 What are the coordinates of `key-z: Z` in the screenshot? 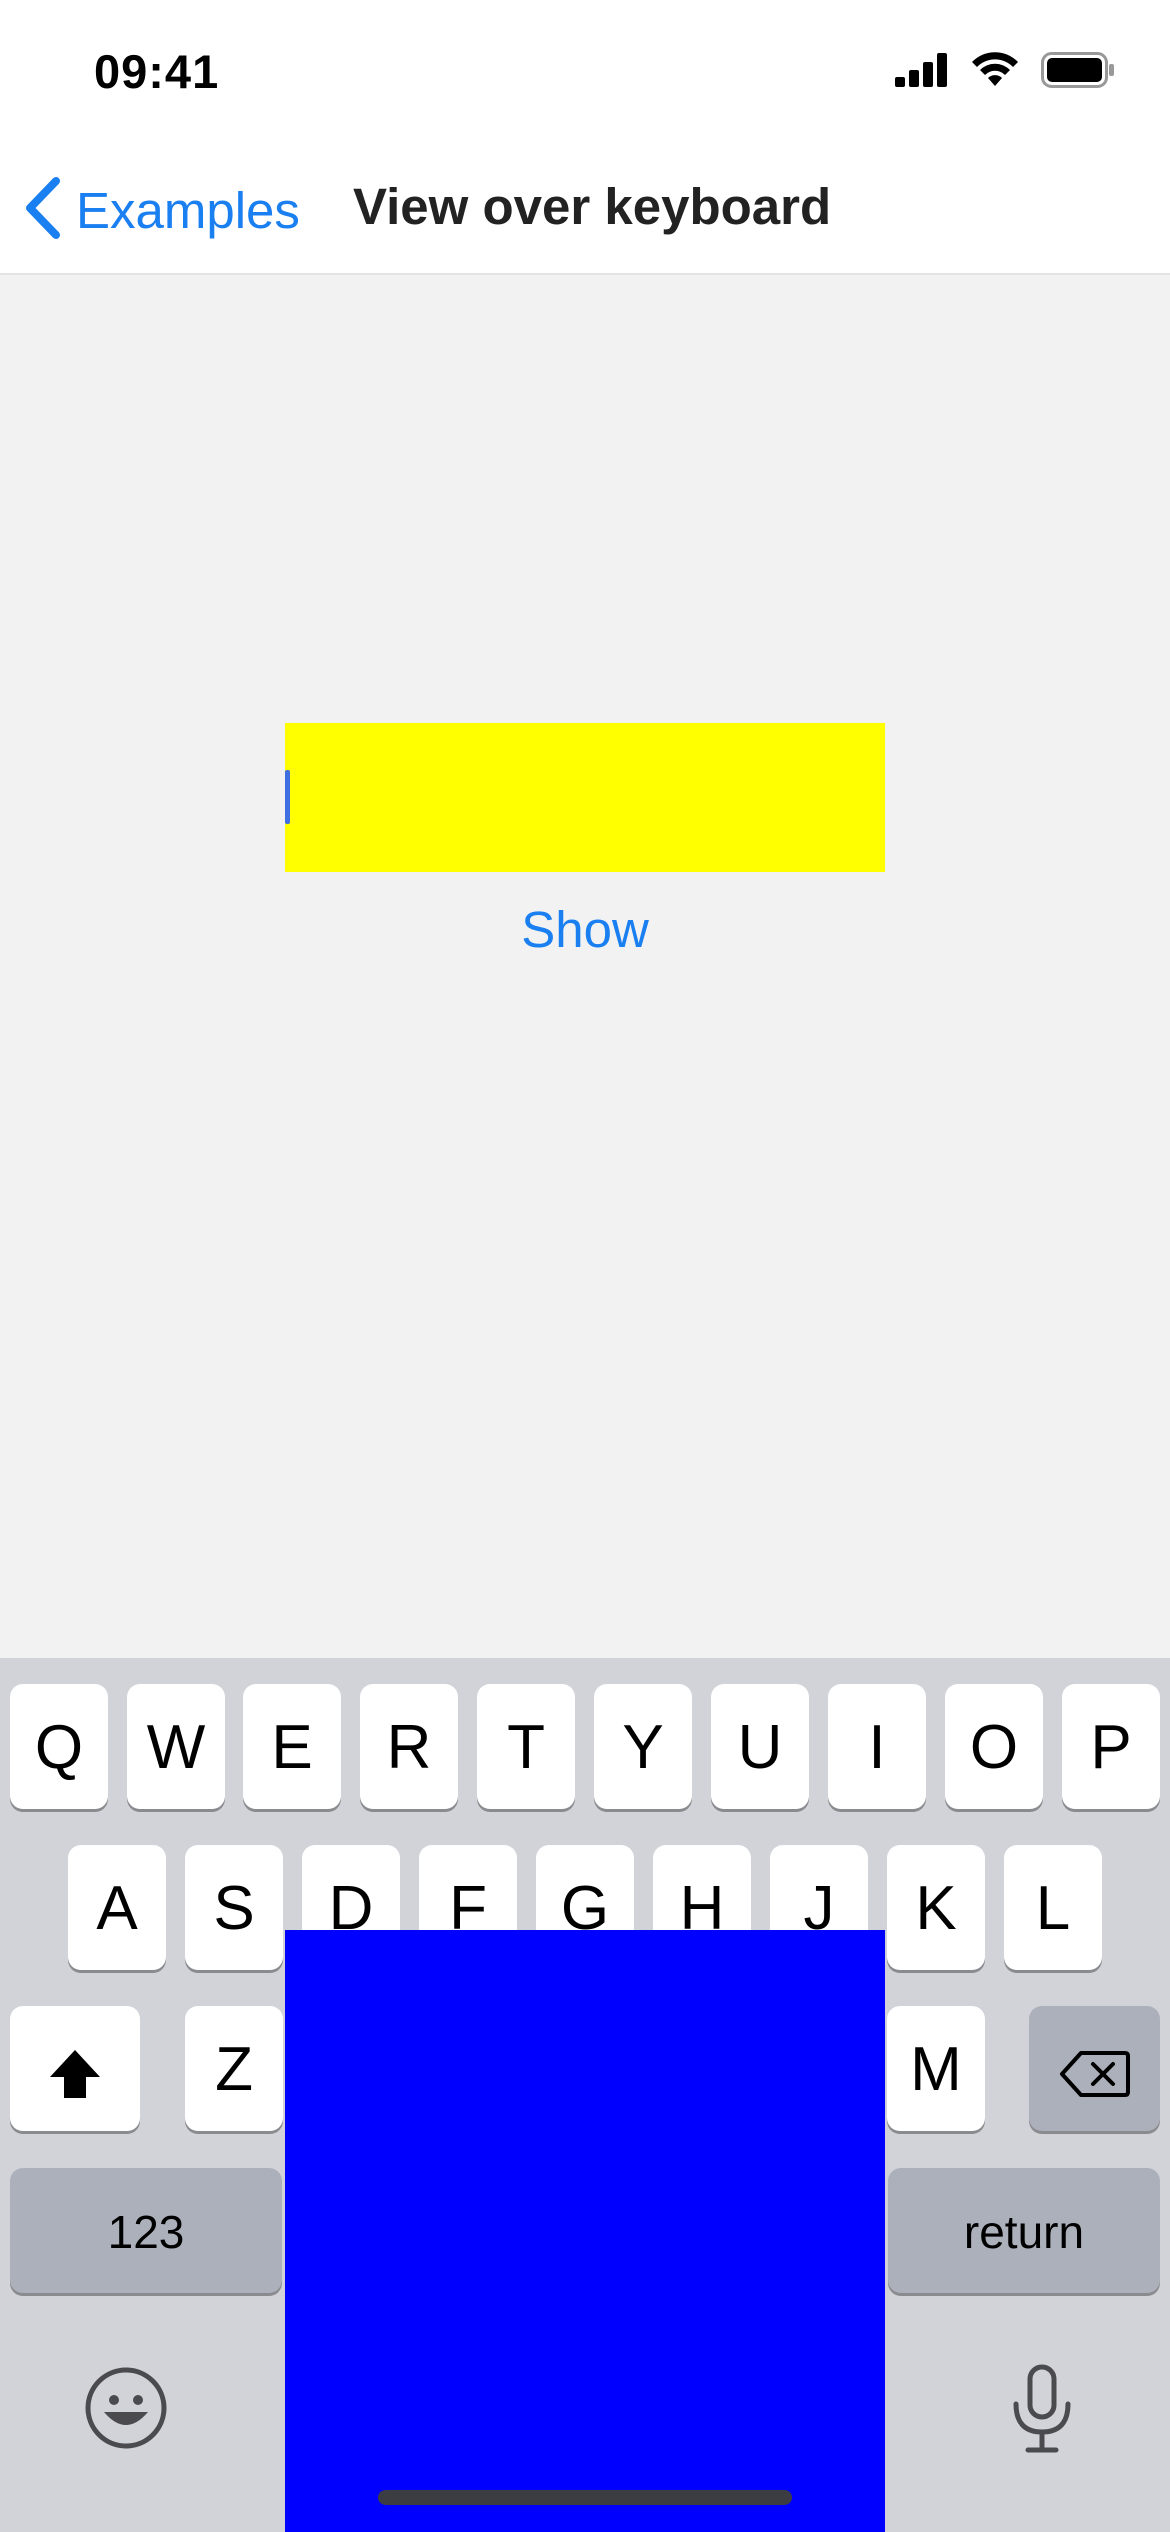 It's located at (234, 2068).